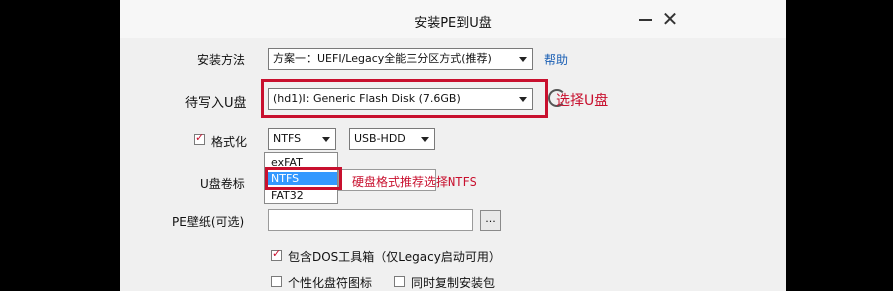 Image resolution: width=893 pixels, height=291 pixels. Describe the element at coordinates (839, 145) in the screenshot. I see `right-black-margin` at that location.